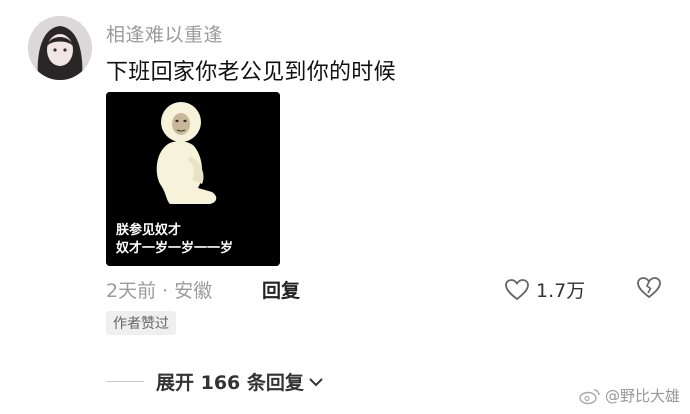 The height and width of the screenshot is (414, 690). I want to click on watermark-text: @野比大雄, so click(642, 396).